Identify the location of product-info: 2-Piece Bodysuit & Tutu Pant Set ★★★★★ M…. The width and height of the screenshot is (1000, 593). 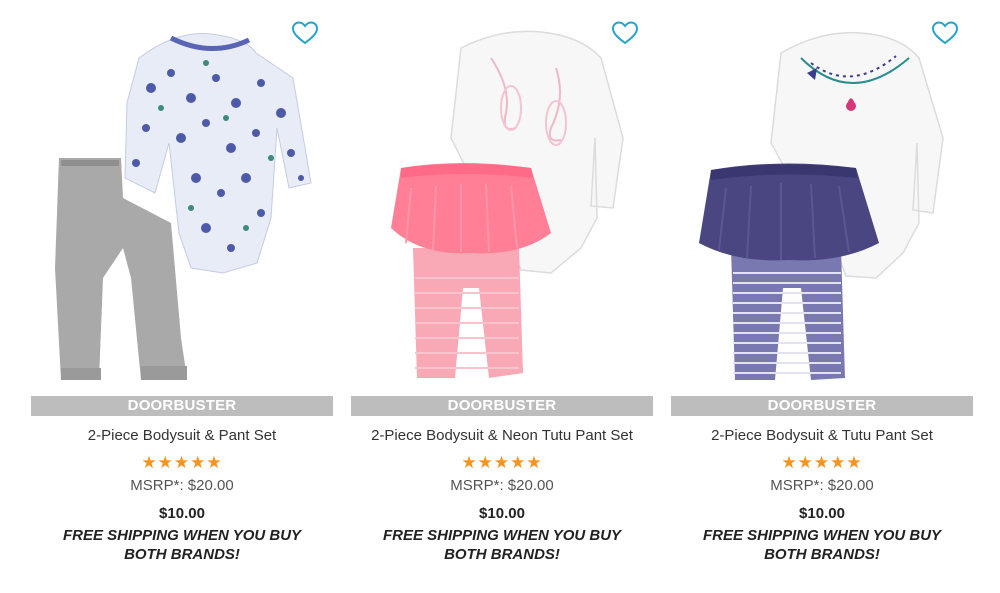
(822, 495).